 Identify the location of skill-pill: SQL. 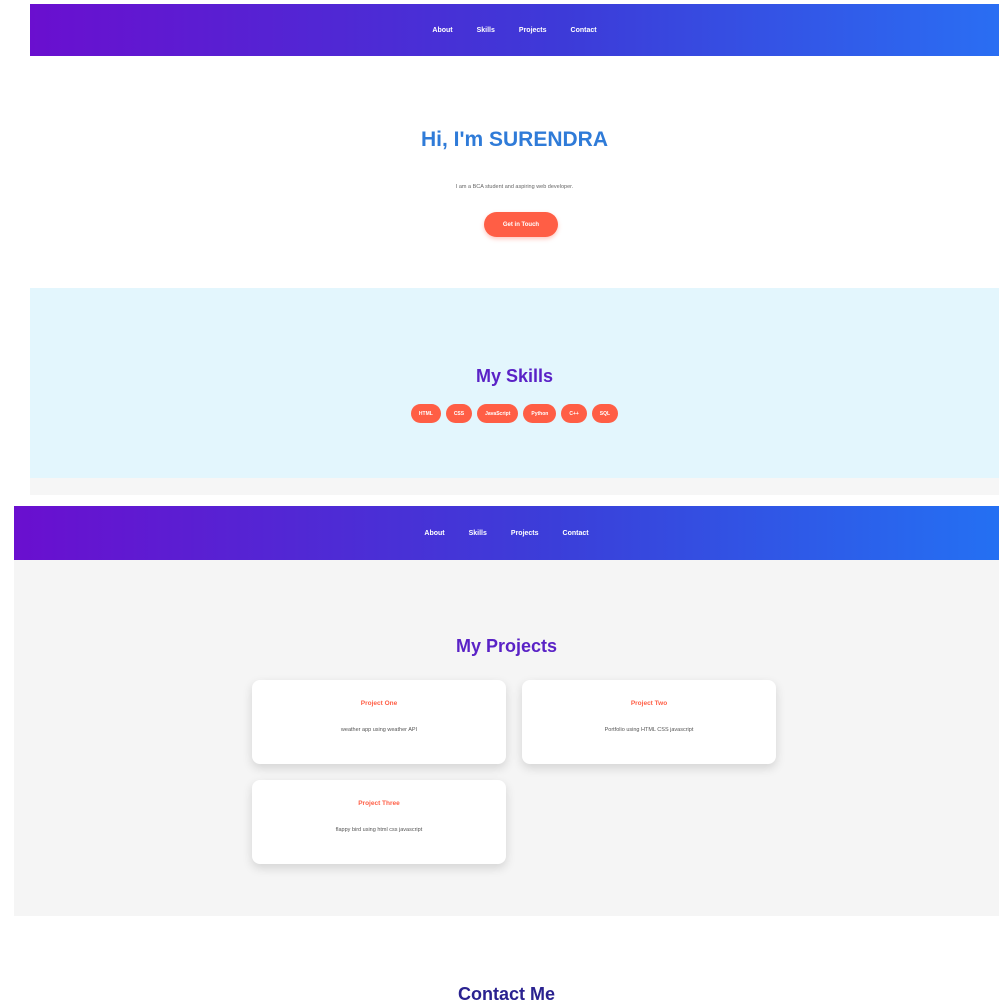
(605, 413).